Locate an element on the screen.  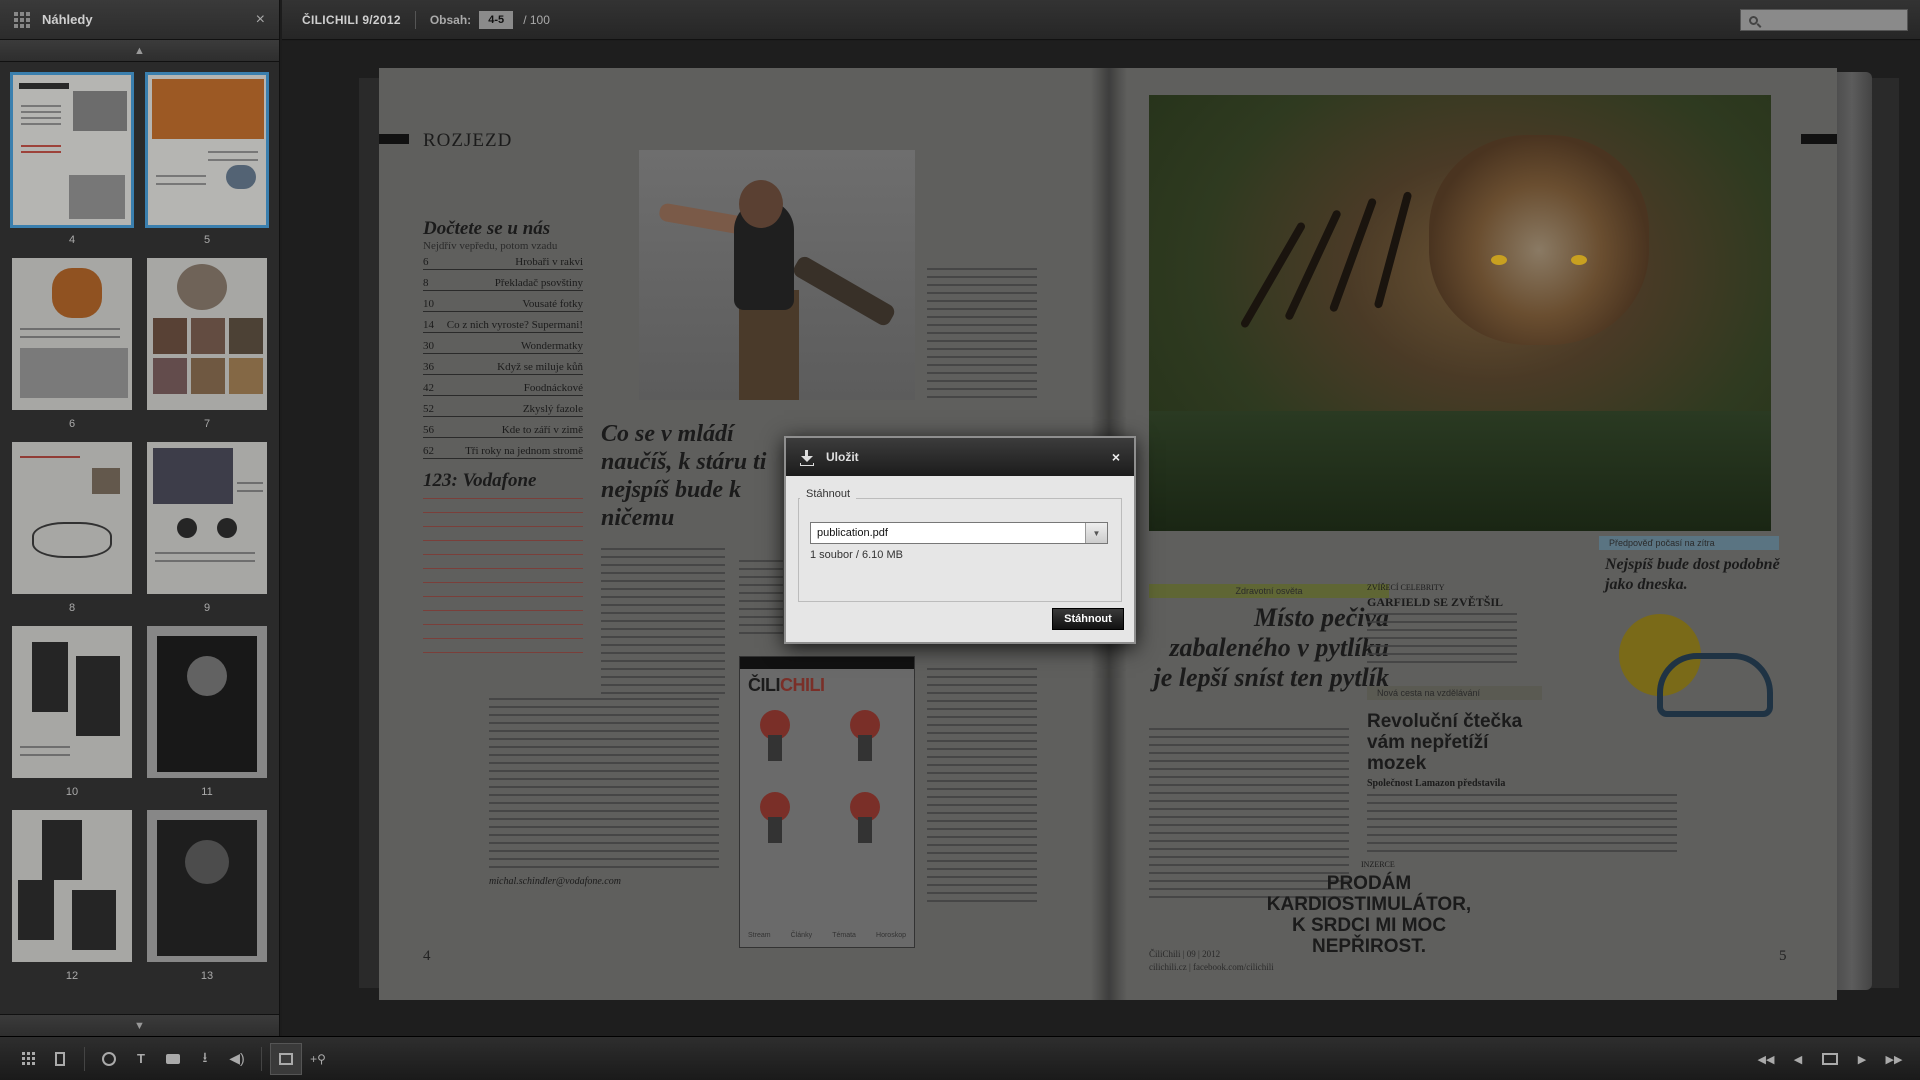
toc-item: 14 Co z nich vyroste? Supermani! is located at coordinates (503, 326).